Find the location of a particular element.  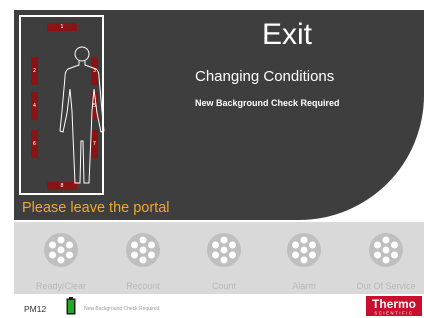

detector-4: 4 is located at coordinates (34, 106).